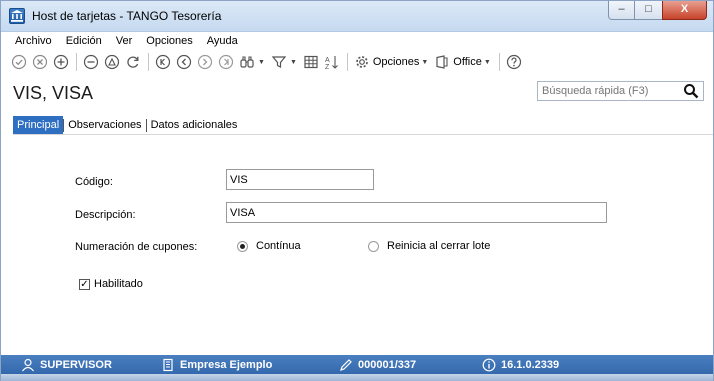 The image size is (714, 381). I want to click on minimize-button: –, so click(621, 10).